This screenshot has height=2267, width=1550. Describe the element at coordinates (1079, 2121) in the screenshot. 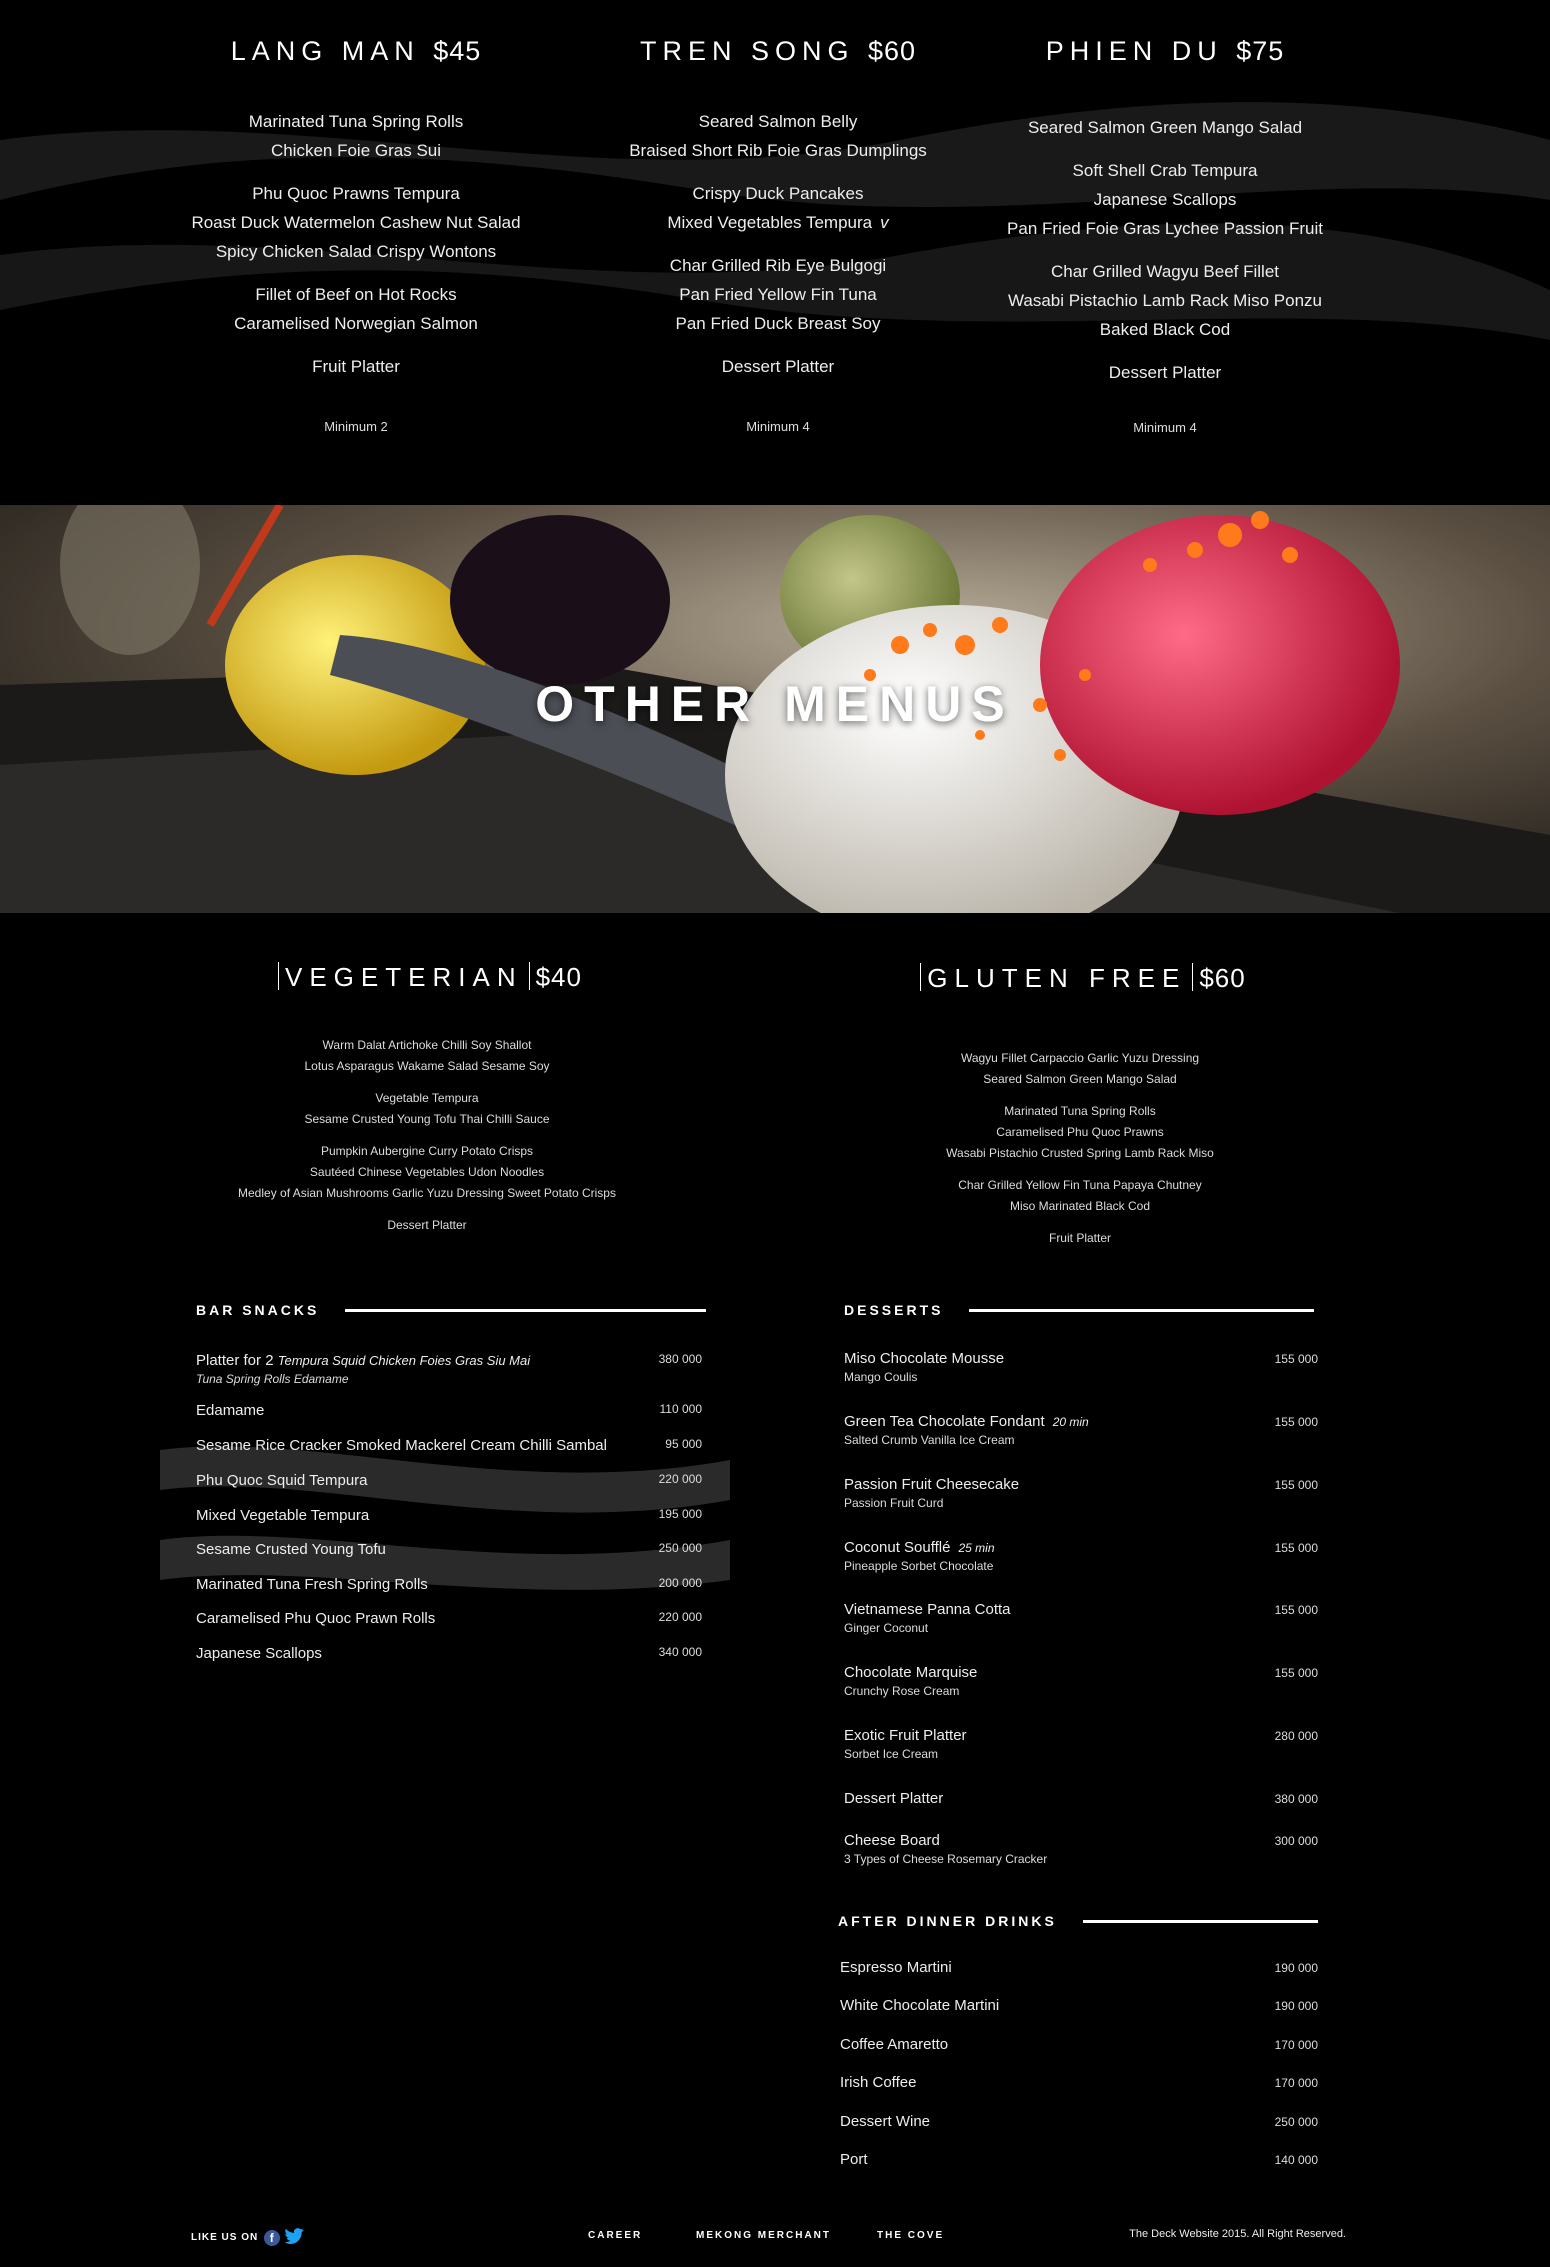

I see `list-item: Dessert Wine 250 000` at that location.